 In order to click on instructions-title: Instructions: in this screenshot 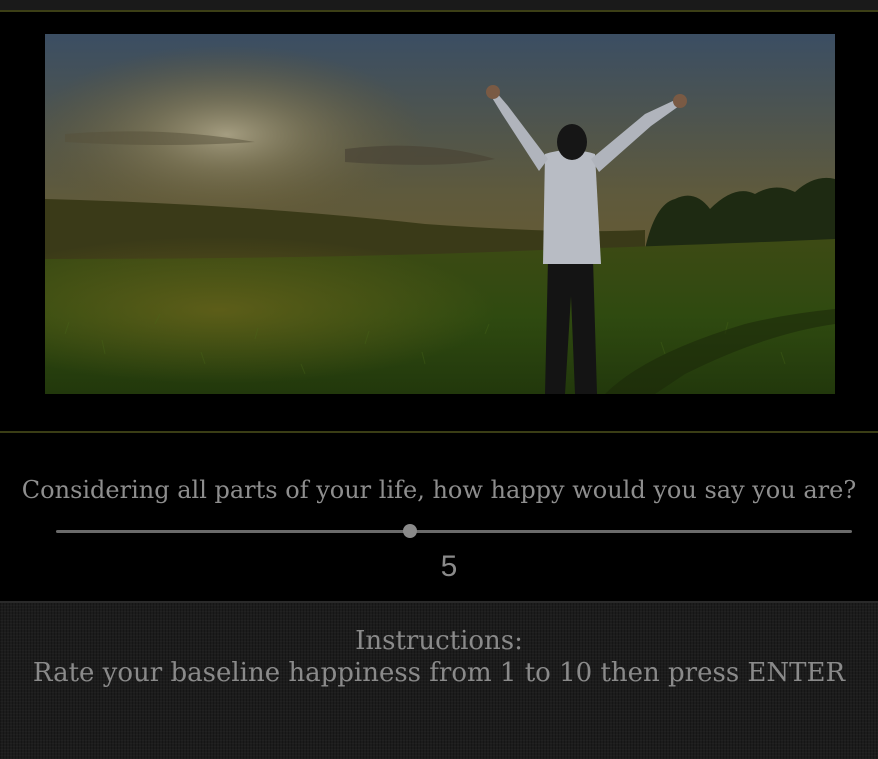, I will do `click(439, 641)`.